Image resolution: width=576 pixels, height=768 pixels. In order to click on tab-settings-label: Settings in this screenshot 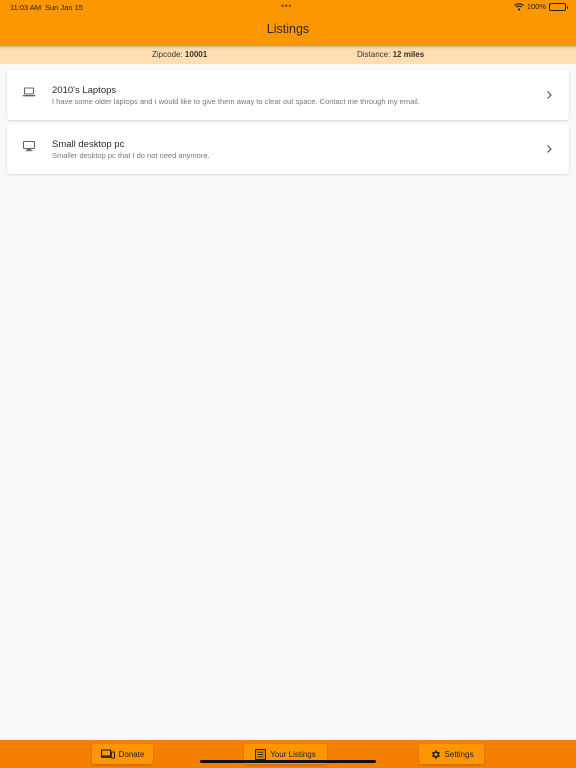, I will do `click(459, 754)`.